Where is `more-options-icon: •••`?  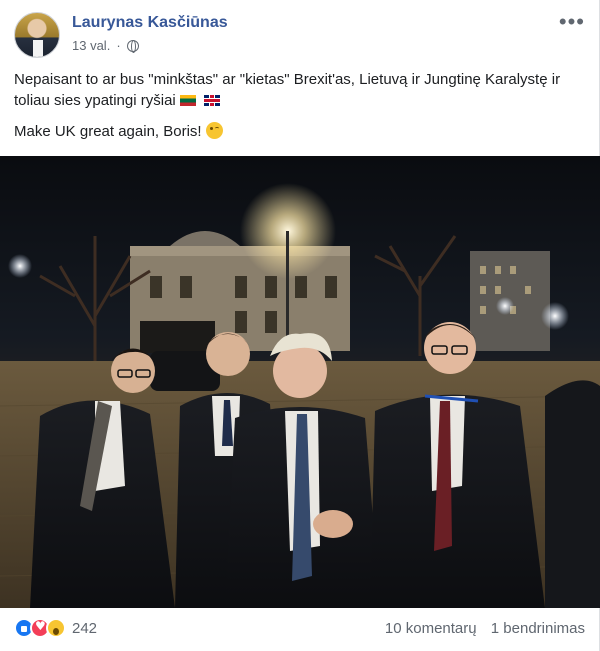
more-options-icon: ••• is located at coordinates (572, 22).